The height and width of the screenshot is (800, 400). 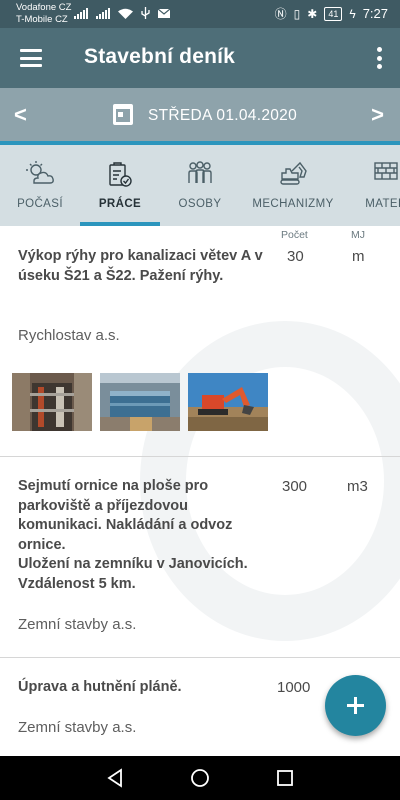 I want to click on company-name: Rychlostav a.s., so click(x=69, y=335).